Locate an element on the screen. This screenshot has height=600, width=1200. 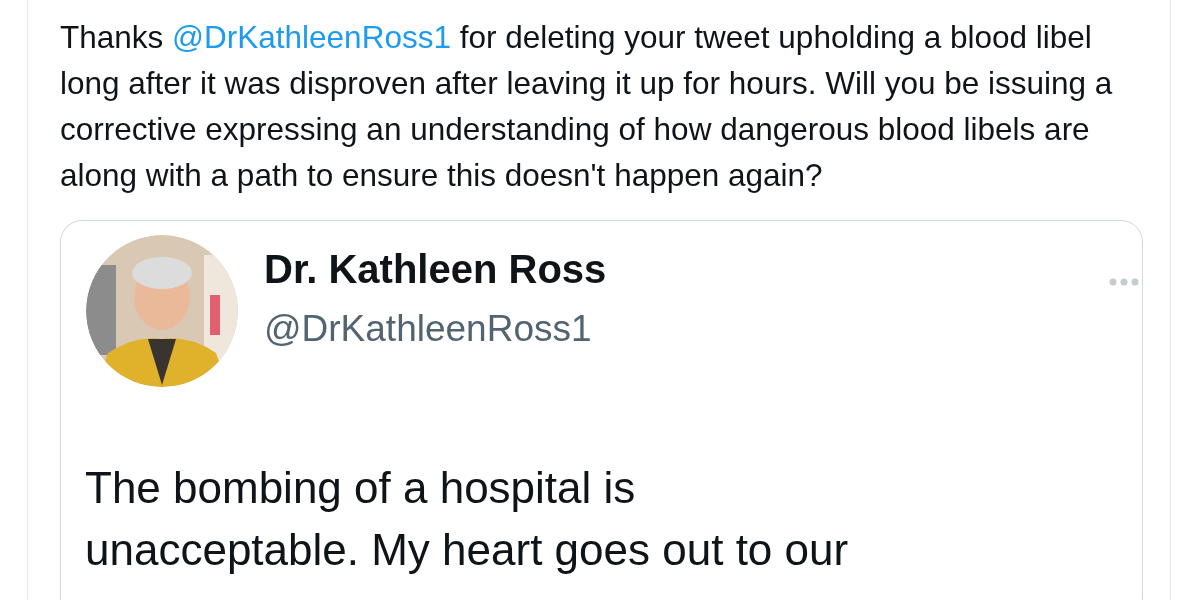
author-name: Dr. Kathleen Ross is located at coordinates (435, 269).